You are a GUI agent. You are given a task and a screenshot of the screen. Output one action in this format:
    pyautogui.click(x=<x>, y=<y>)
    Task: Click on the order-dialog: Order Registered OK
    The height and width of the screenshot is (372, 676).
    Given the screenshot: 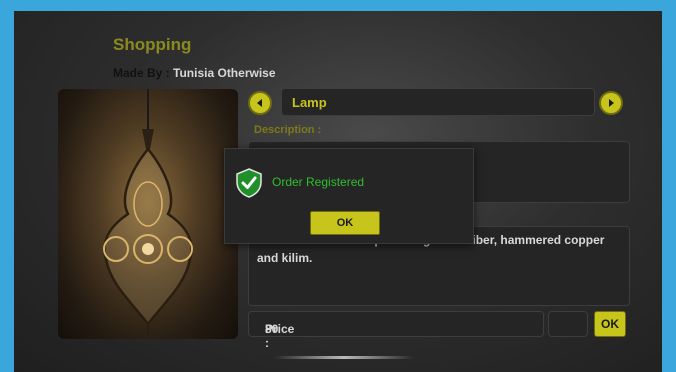 What is the action you would take?
    pyautogui.click(x=349, y=196)
    